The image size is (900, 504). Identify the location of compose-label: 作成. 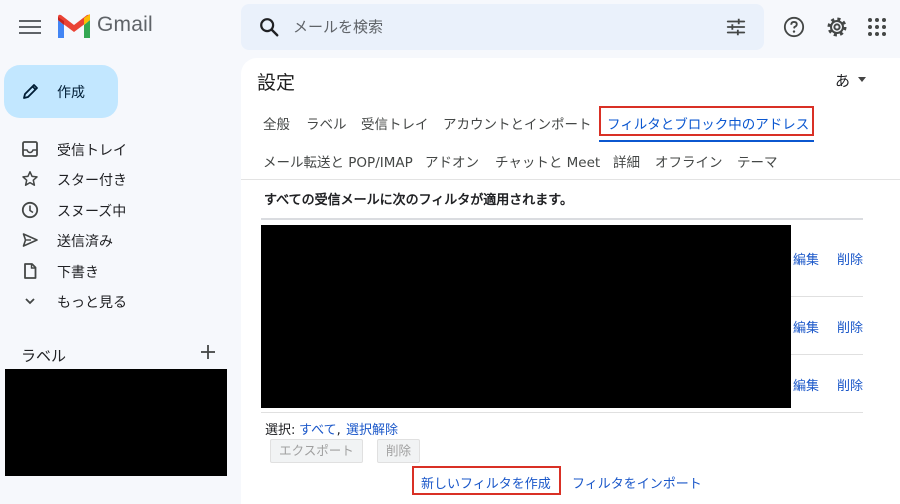
(71, 93).